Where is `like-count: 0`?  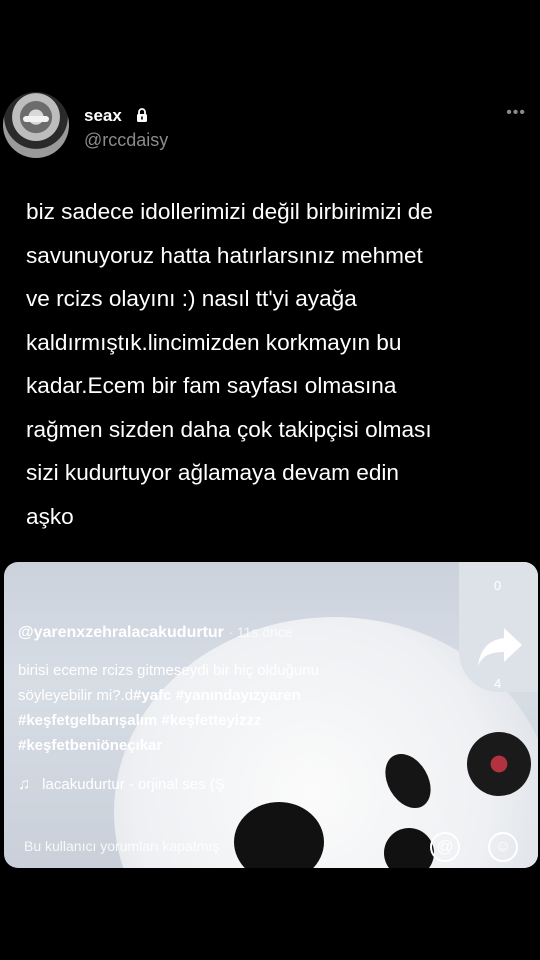
like-count: 0 is located at coordinates (498, 585).